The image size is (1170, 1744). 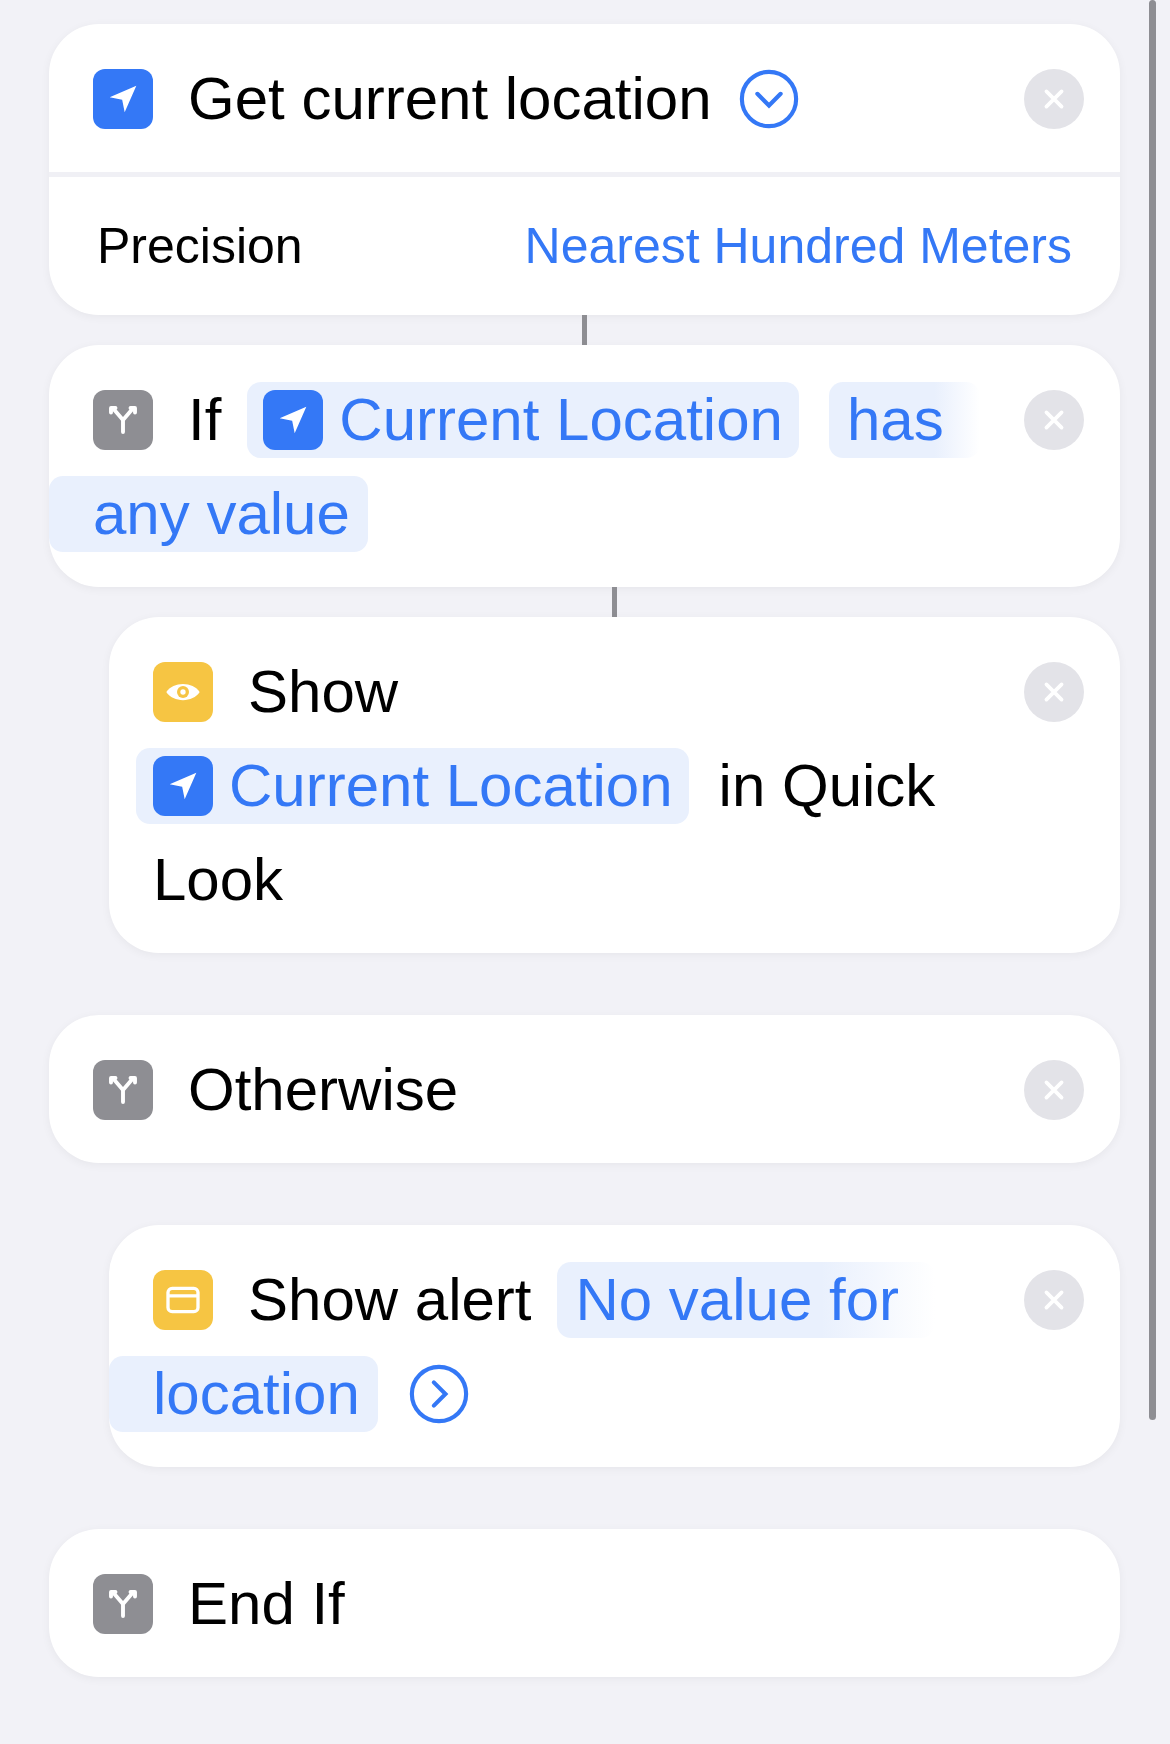 What do you see at coordinates (450, 99) in the screenshot?
I see `action-label: Get current location` at bounding box center [450, 99].